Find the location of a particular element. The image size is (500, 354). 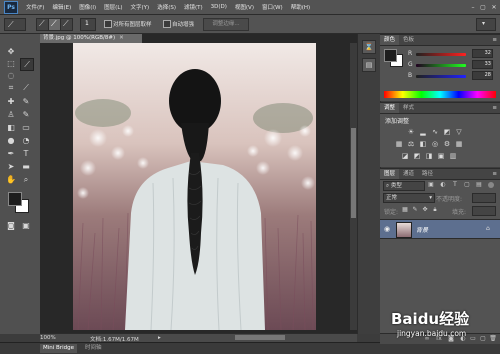

healing-brush-icon: ✚ is located at coordinates (11, 101).